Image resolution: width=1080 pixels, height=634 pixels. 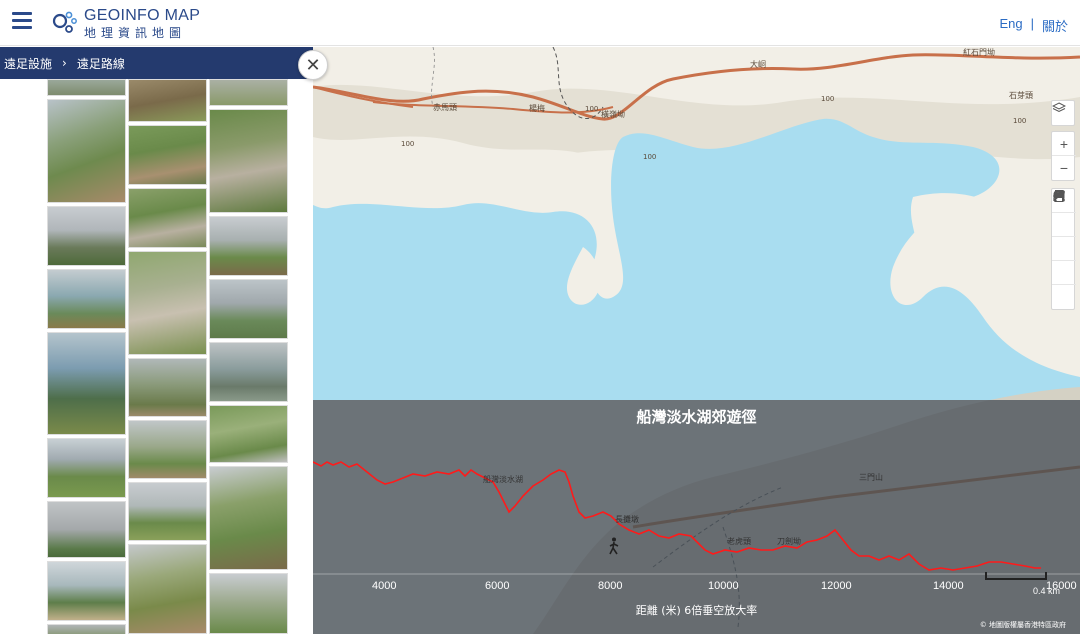 I want to click on profile-place-label: 刀劍坳, so click(x=789, y=541).